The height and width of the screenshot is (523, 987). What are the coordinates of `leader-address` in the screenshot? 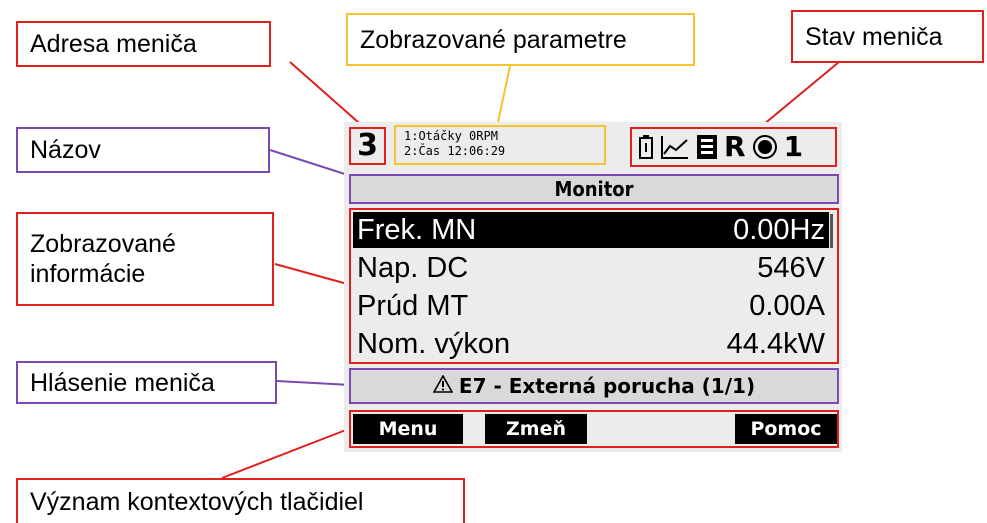 It's located at (328, 96).